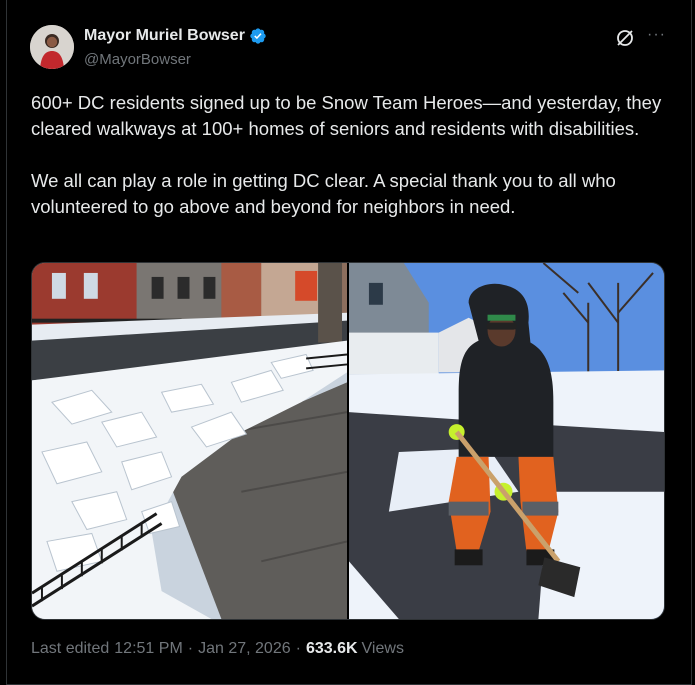 This screenshot has width=695, height=685. What do you see at coordinates (70, 649) in the screenshot?
I see `edited-label: Last edited` at bounding box center [70, 649].